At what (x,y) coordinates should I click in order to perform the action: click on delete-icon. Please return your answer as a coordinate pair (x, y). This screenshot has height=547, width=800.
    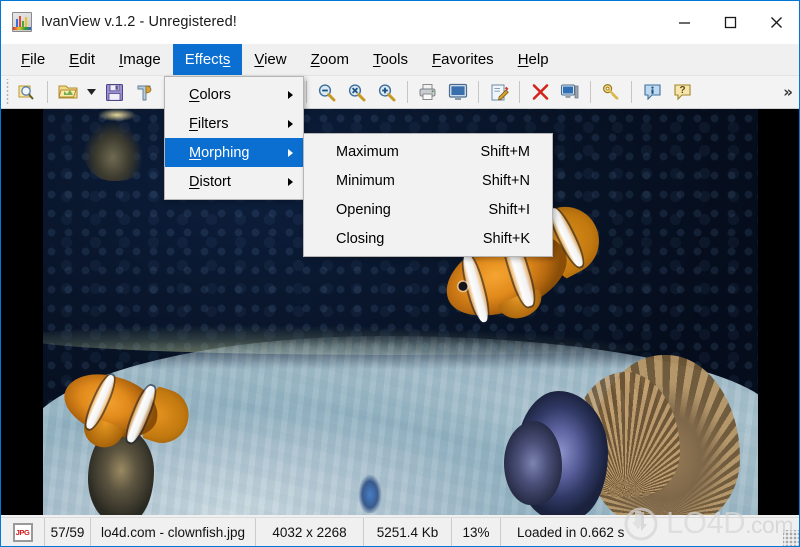
    Looking at the image, I should click on (540, 92).